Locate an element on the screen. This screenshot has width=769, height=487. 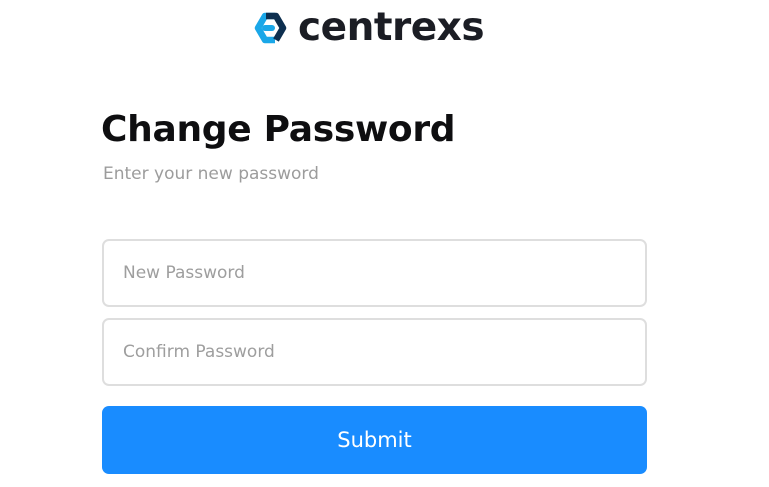
page-subtitle: Enter your new password is located at coordinates (211, 174).